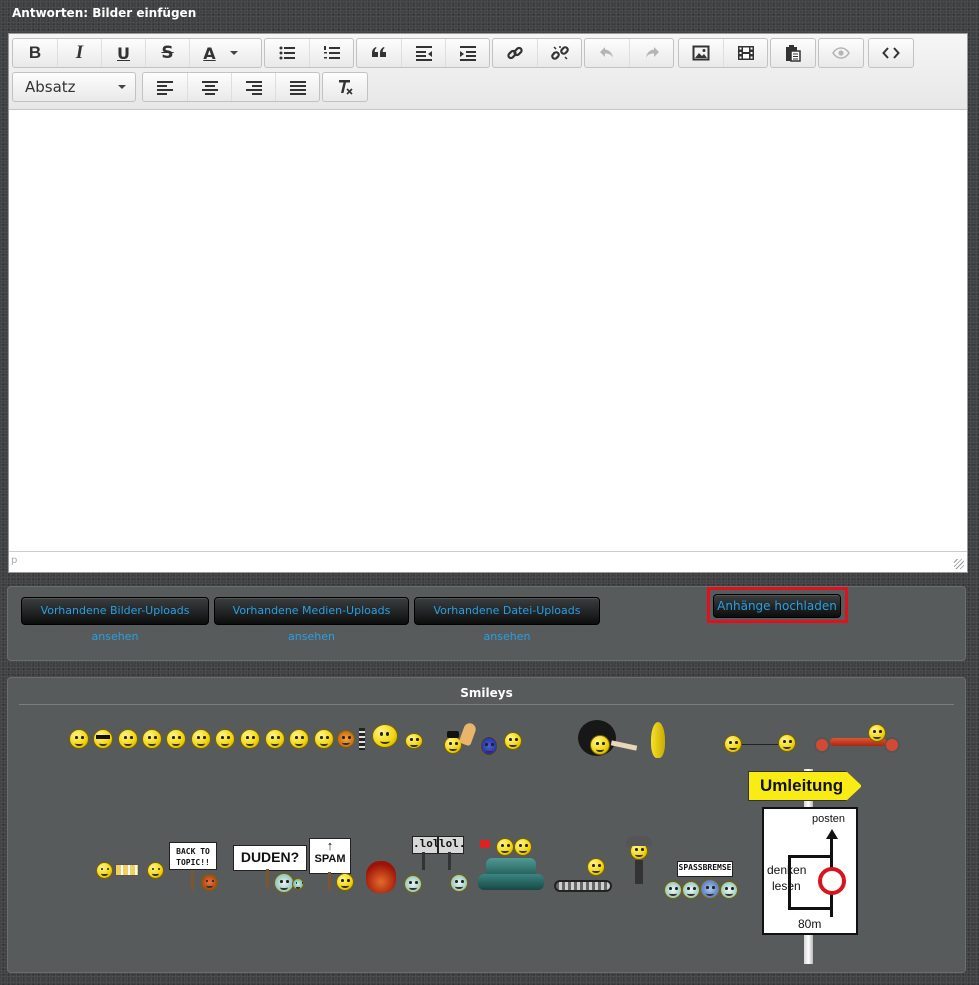  What do you see at coordinates (600, 745) in the screenshot?
I see `smiley-afro-face` at bounding box center [600, 745].